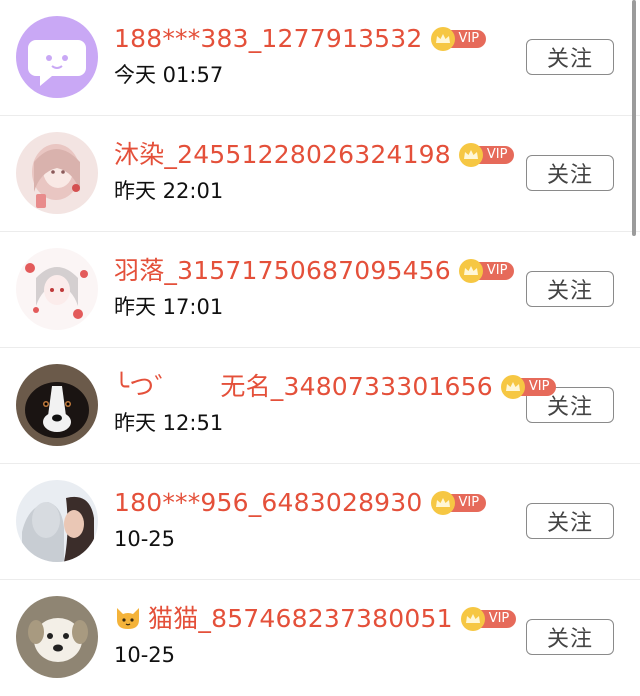  I want to click on username-line: 猫猫_857468237380051 VIP, so click(315, 619).